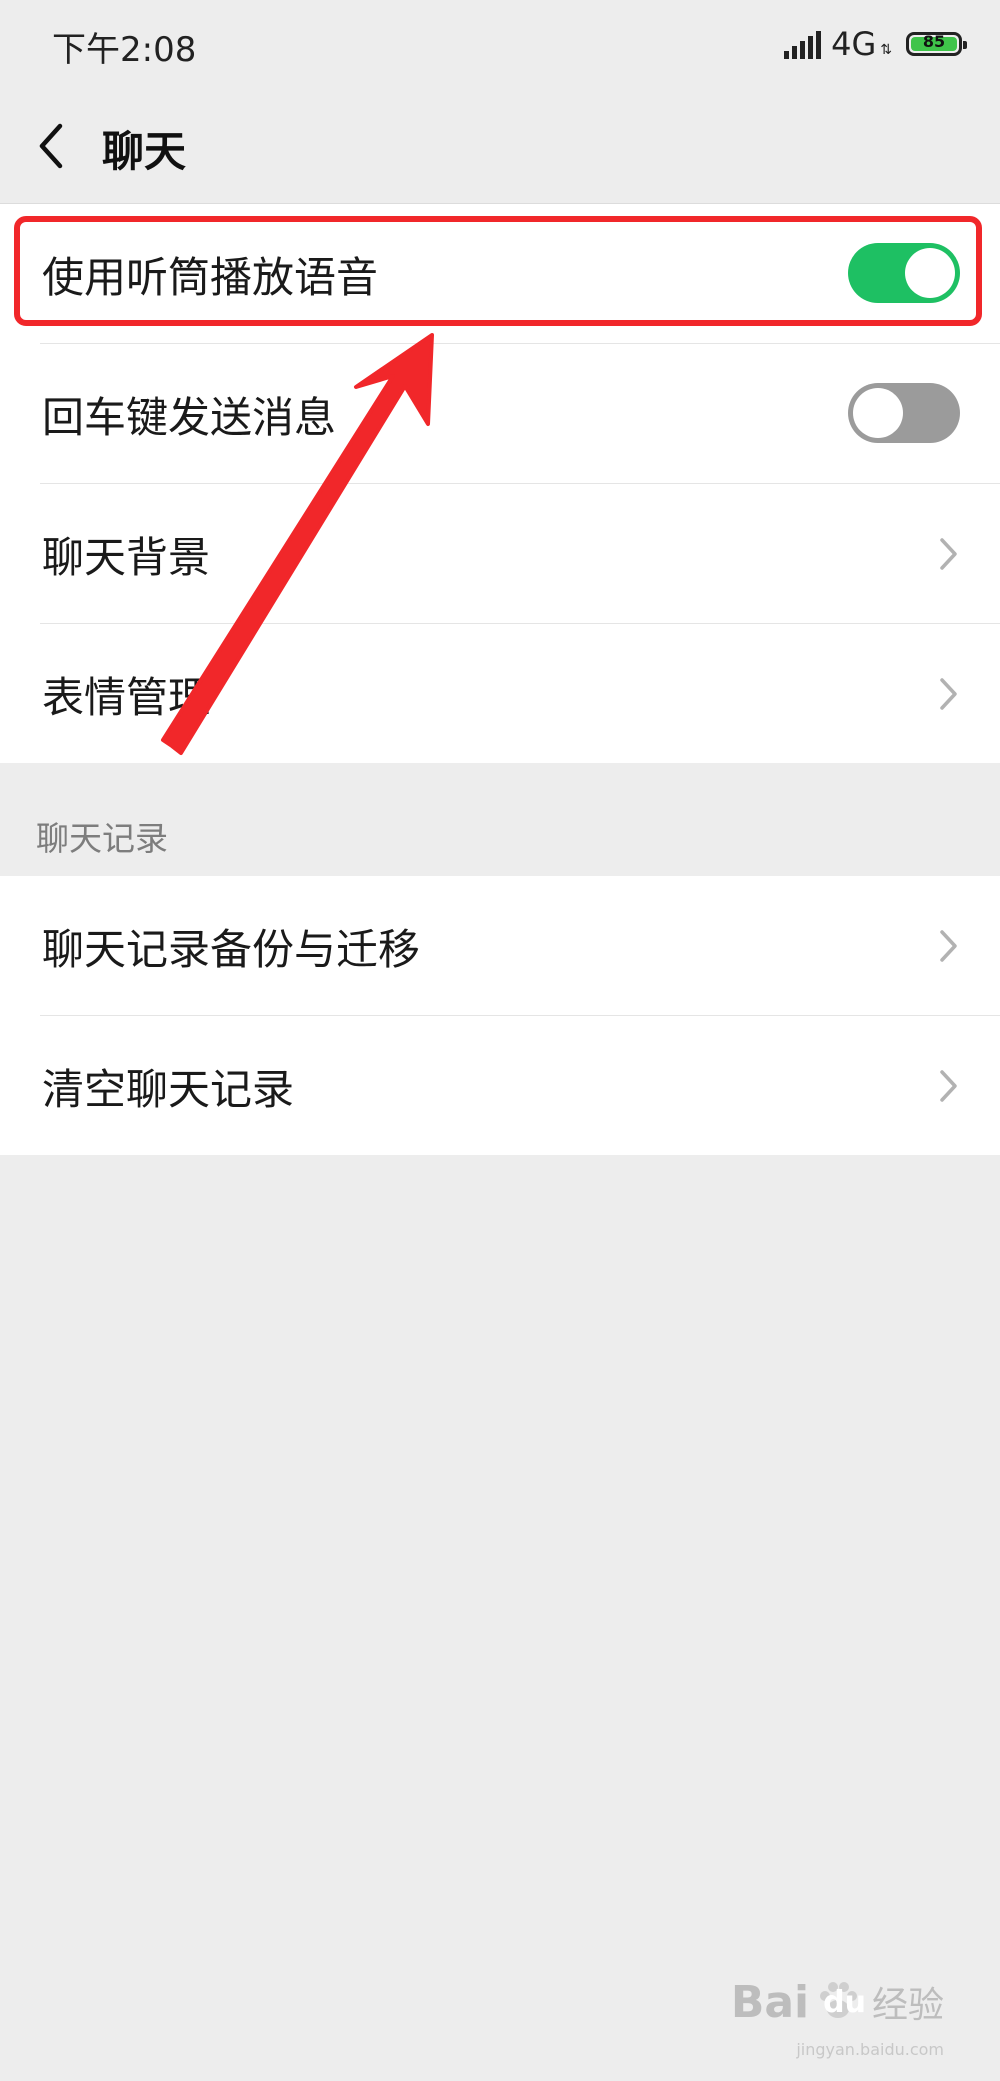  What do you see at coordinates (126, 557) in the screenshot?
I see `setting-label: 聊天背景` at bounding box center [126, 557].